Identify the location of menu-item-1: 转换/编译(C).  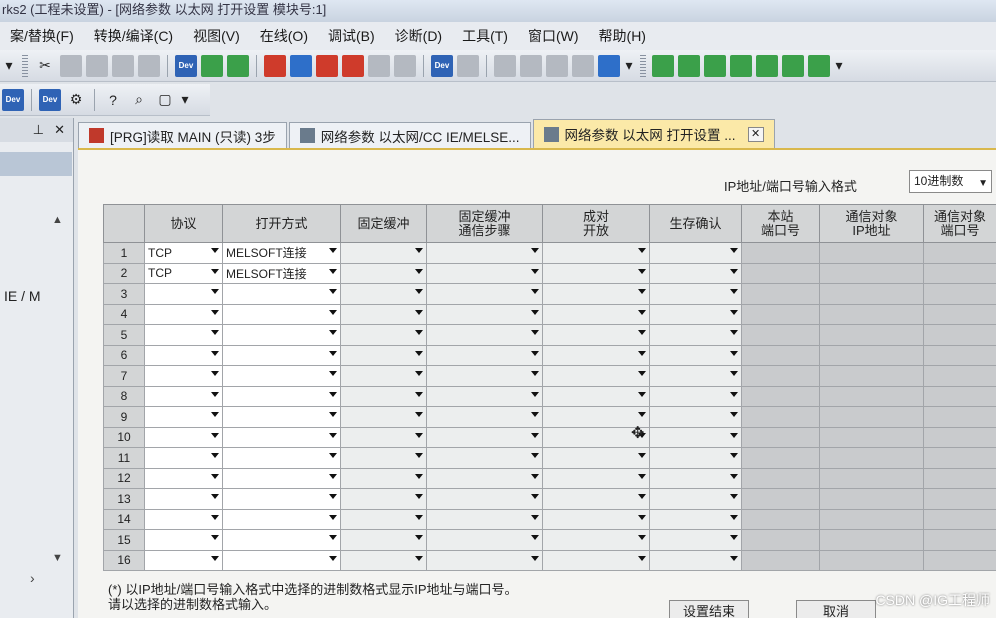
(133, 36).